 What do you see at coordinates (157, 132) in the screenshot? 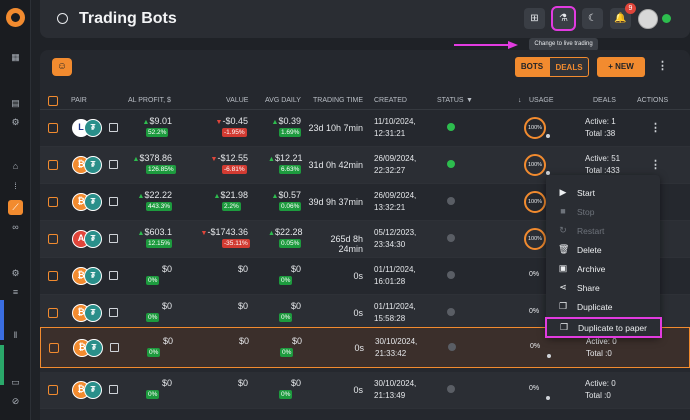
I see `profit-percent: 52.2%` at bounding box center [157, 132].